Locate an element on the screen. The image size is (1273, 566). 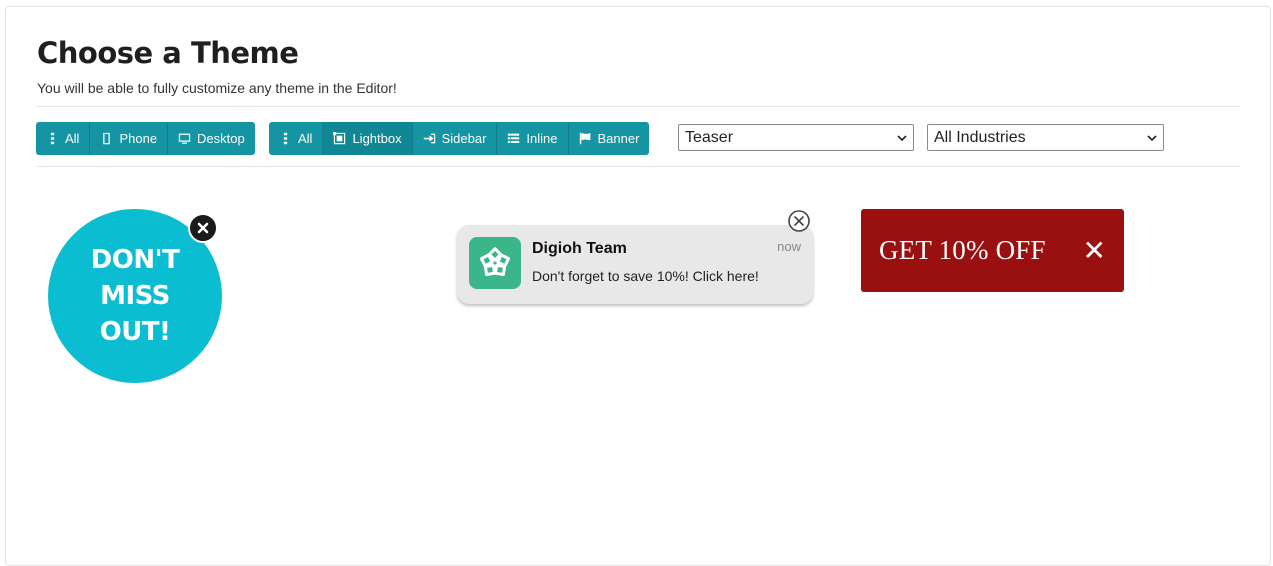
page-title: Choose a Theme is located at coordinates (168, 53).